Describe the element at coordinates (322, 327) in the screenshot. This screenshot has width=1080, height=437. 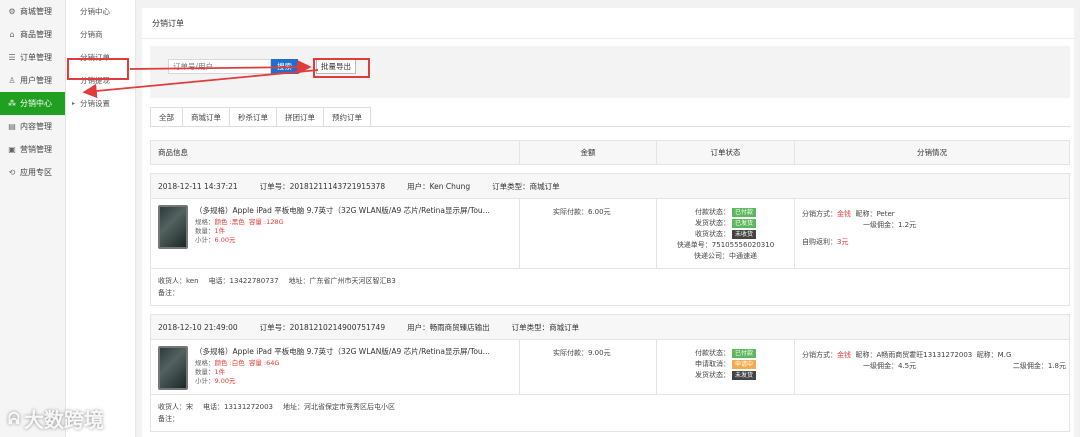
I see `order-number: 订单号：20181210214900751749` at that location.